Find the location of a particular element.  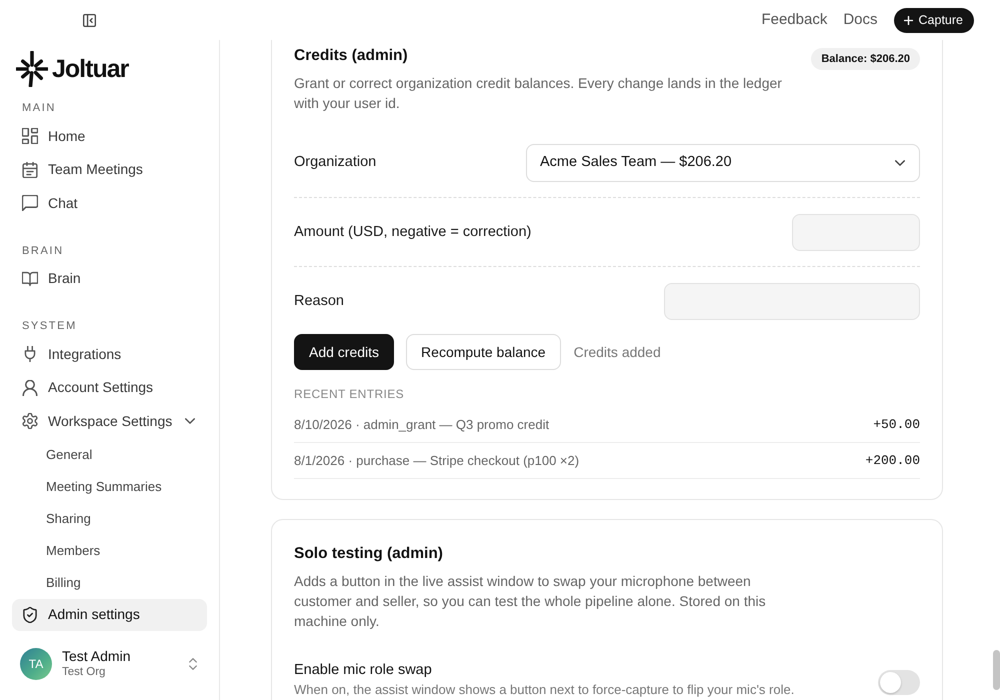

entry-description: 8/10/2026 · admin_grant — Q3 promo credit is located at coordinates (422, 425).